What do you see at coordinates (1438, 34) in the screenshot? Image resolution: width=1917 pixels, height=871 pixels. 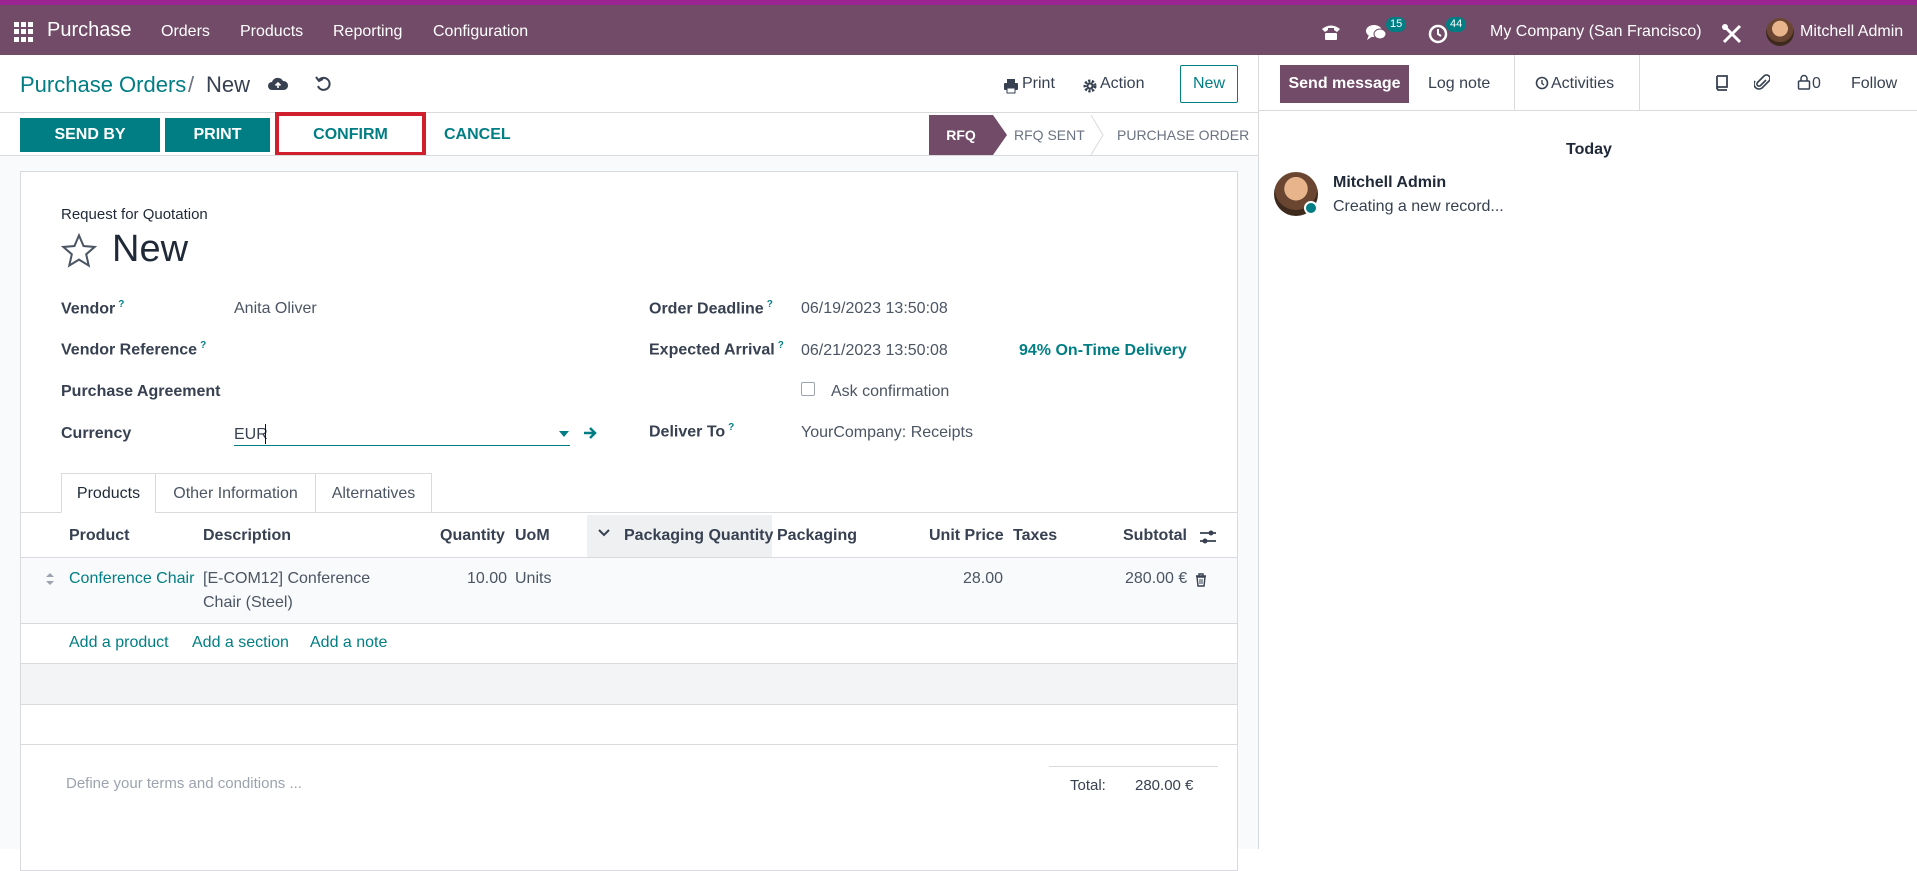 I see `activities-clock-icon` at bounding box center [1438, 34].